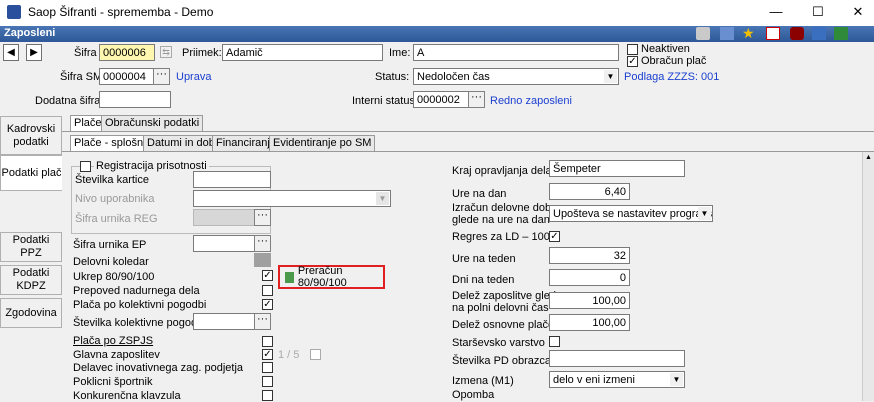 The height and width of the screenshot is (402, 874). I want to click on stevilka-kartice-field, so click(232, 179).